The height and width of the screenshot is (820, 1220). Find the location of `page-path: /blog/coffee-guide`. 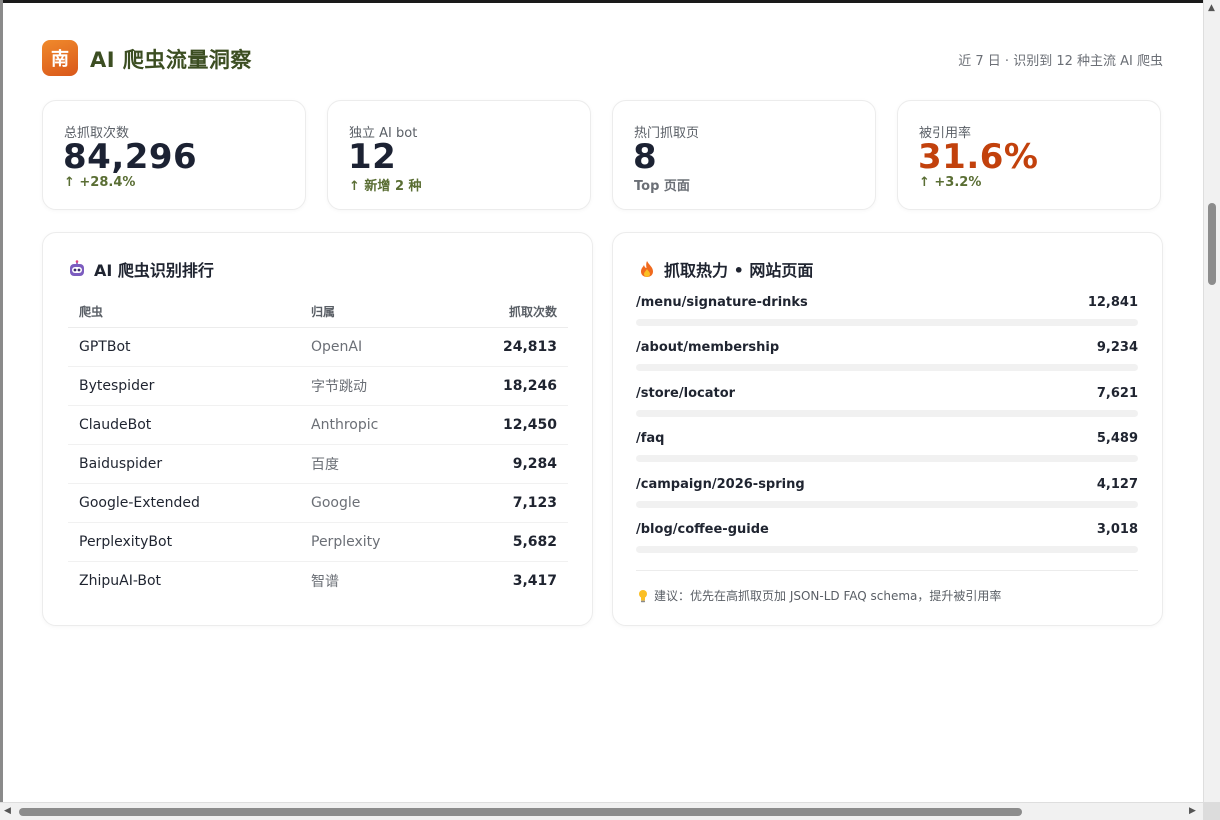

page-path: /blog/coffee-guide is located at coordinates (702, 529).